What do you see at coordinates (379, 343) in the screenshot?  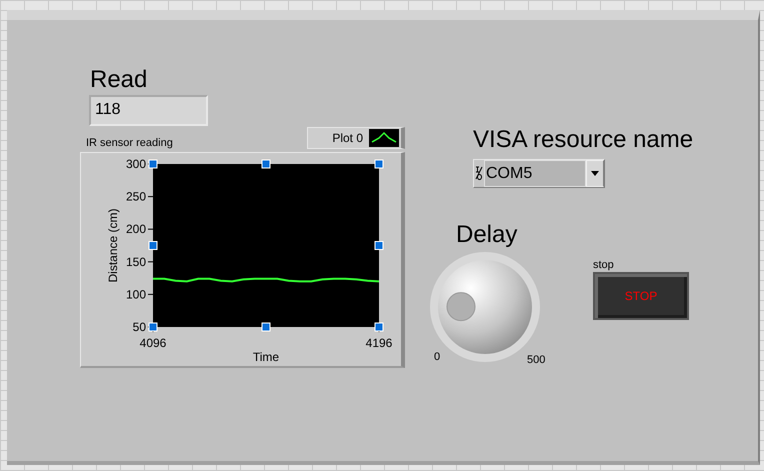 I see `x-tick-label: 4196` at bounding box center [379, 343].